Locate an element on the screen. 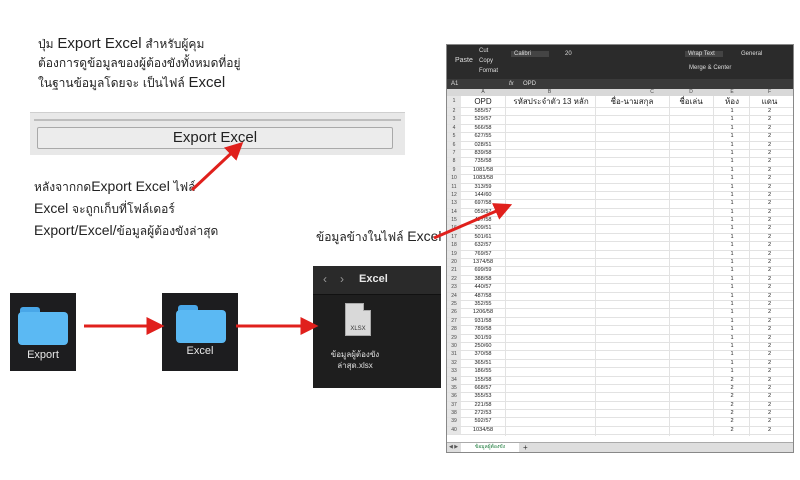  header-cell: ชื่อเล่น is located at coordinates (691, 101).